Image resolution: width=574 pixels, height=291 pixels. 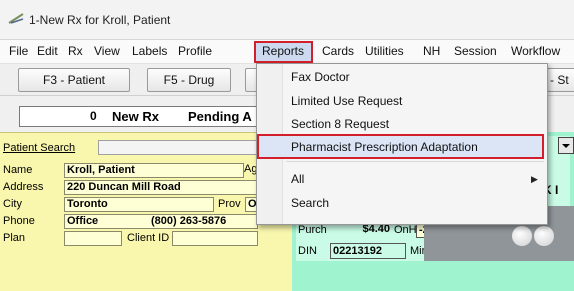 What do you see at coordinates (16, 18) in the screenshot?
I see `app-icon` at bounding box center [16, 18].